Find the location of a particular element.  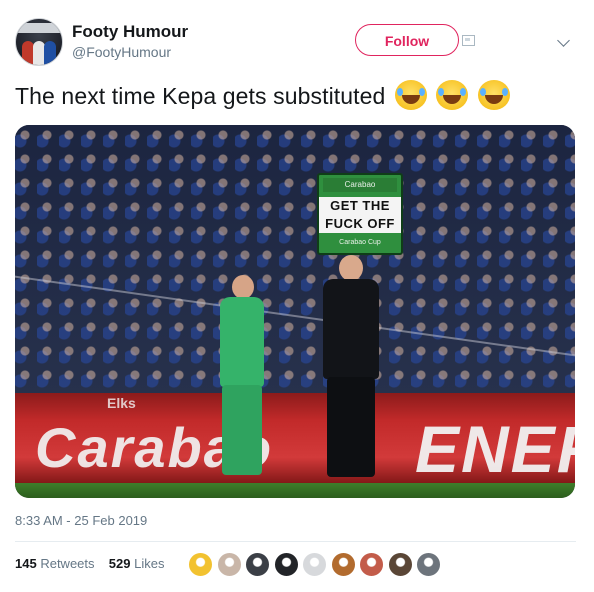

goalkeeper-legs is located at coordinates (242, 430).